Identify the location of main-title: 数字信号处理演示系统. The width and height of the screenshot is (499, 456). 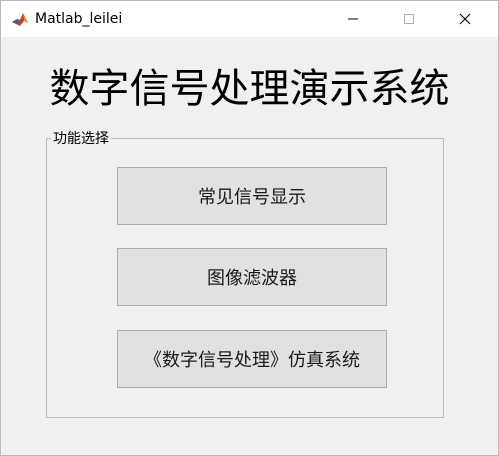
(249, 89).